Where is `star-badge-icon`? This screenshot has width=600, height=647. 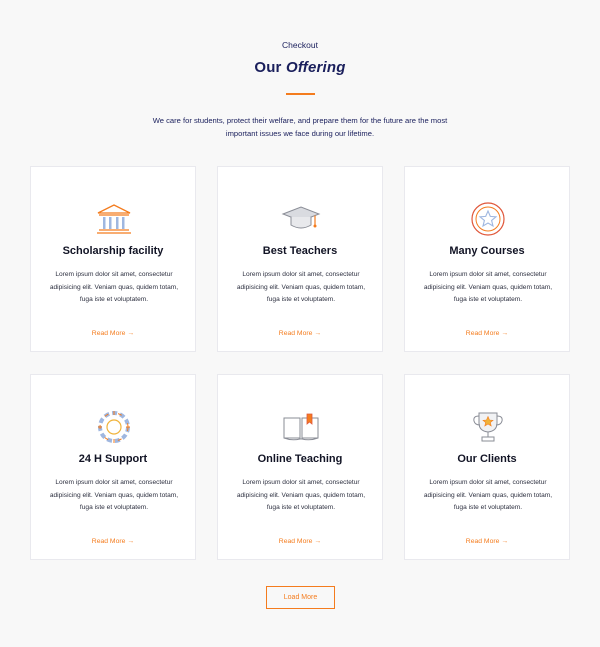 star-badge-icon is located at coordinates (488, 219).